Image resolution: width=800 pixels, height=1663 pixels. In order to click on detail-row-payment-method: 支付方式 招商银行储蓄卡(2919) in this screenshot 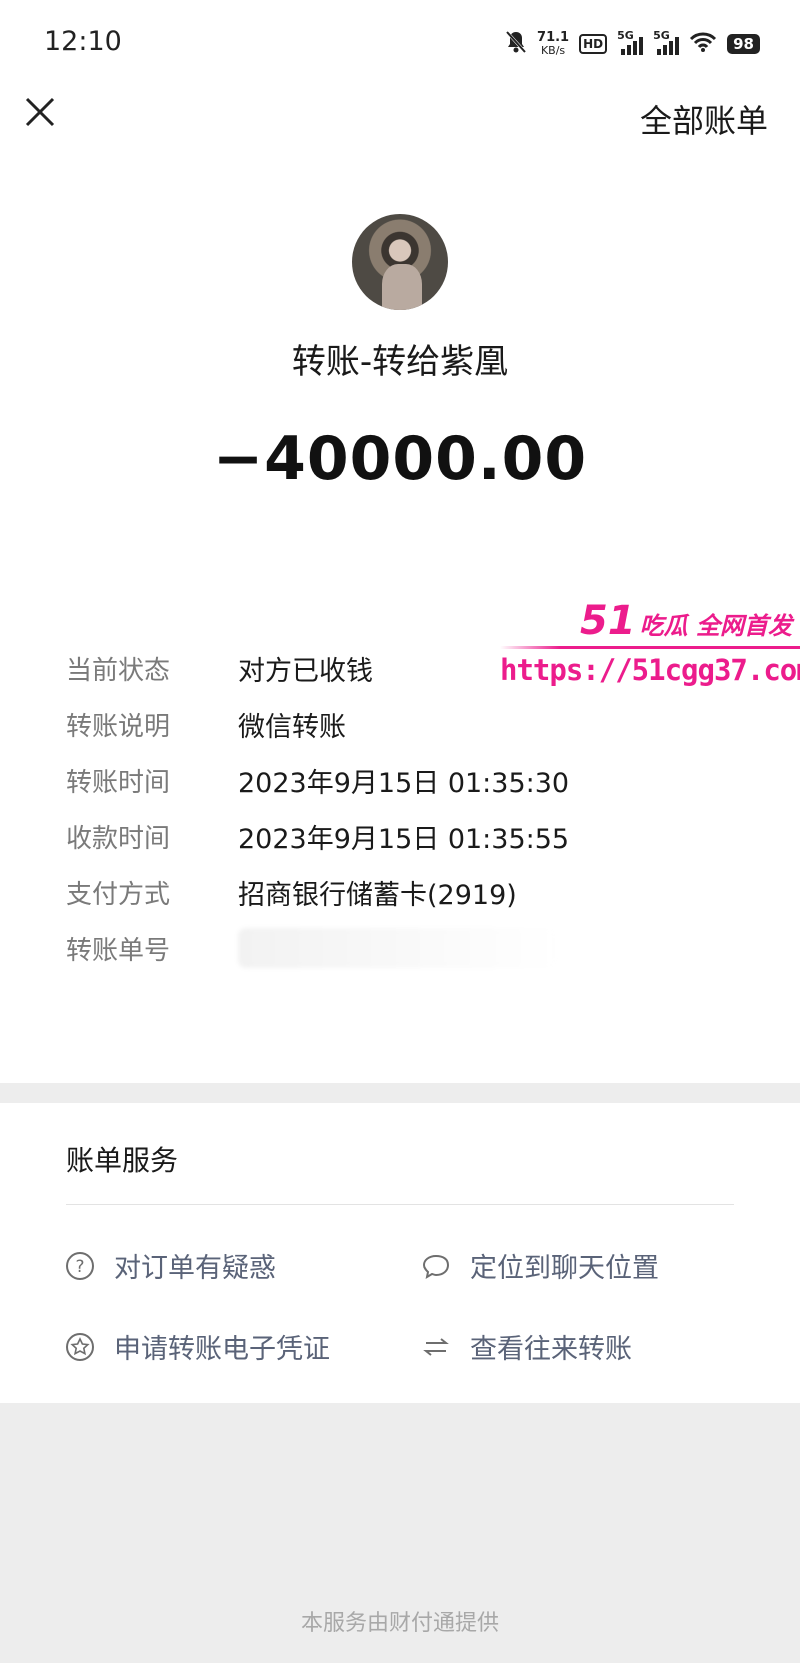, I will do `click(416, 892)`.